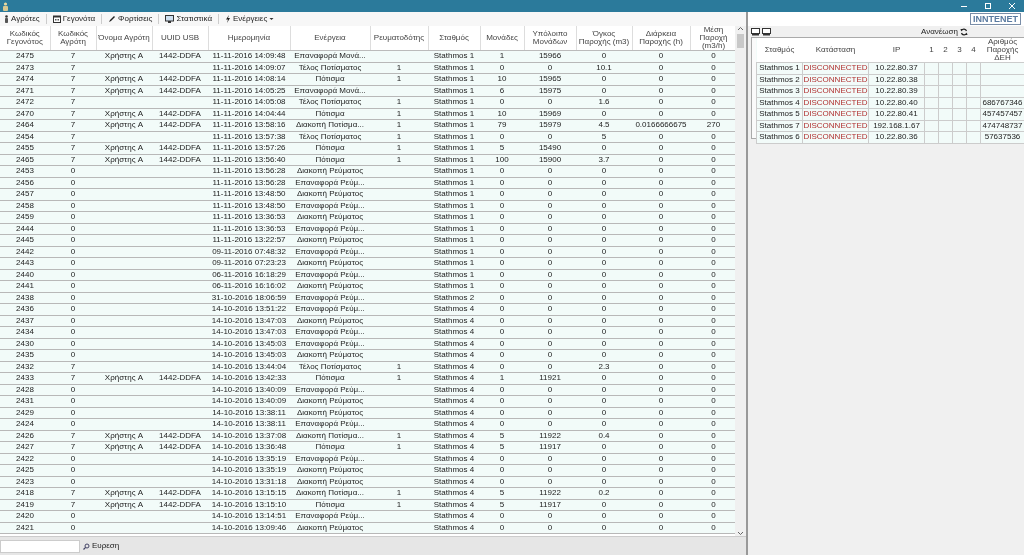  Describe the element at coordinates (330, 38) in the screenshot. I see `column-header: Ενέργεια` at that location.